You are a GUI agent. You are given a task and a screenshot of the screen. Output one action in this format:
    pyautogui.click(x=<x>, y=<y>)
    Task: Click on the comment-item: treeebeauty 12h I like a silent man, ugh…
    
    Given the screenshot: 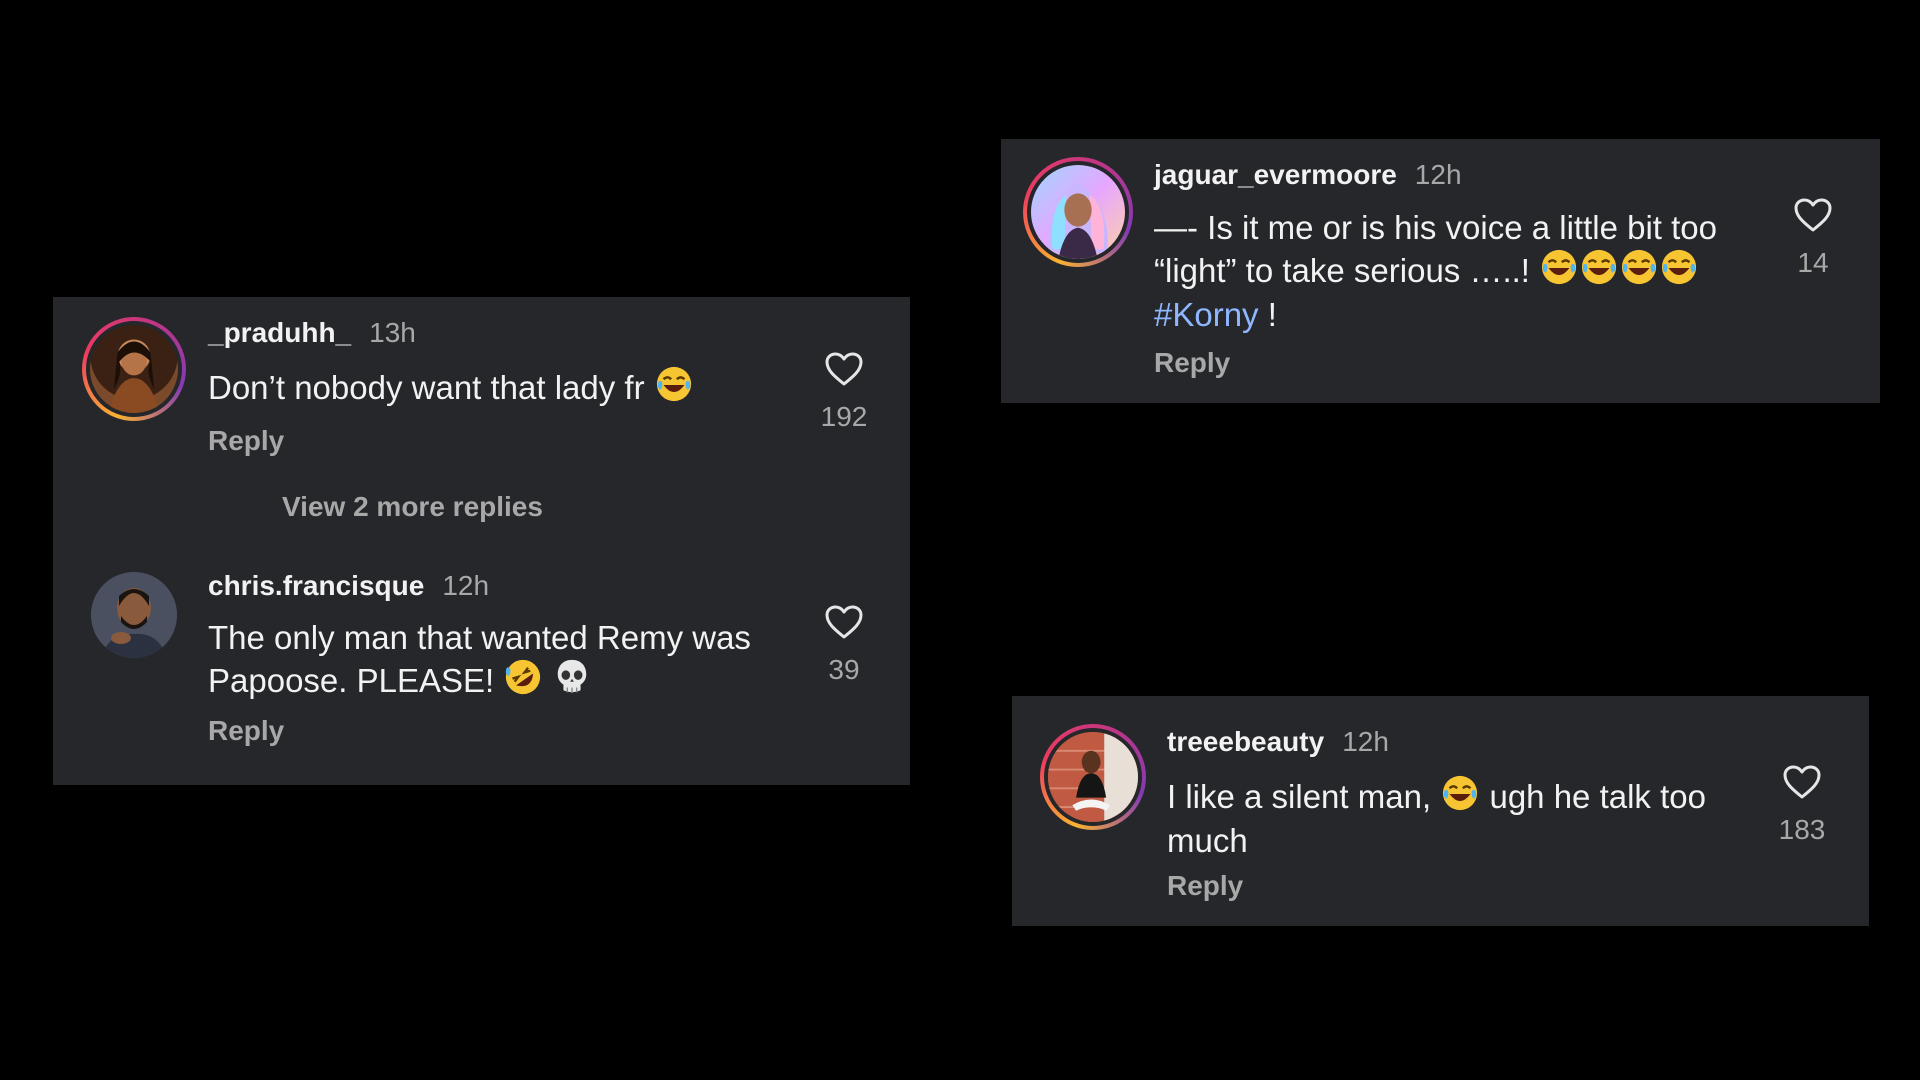 What is the action you would take?
    pyautogui.click(x=1440, y=811)
    